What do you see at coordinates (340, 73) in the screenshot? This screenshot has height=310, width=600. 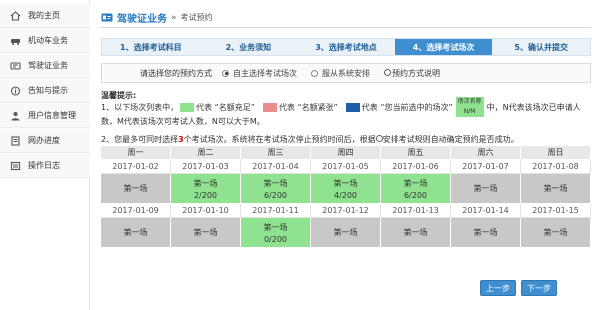 I see `radio-system-arrange: 服从系统安排` at bounding box center [340, 73].